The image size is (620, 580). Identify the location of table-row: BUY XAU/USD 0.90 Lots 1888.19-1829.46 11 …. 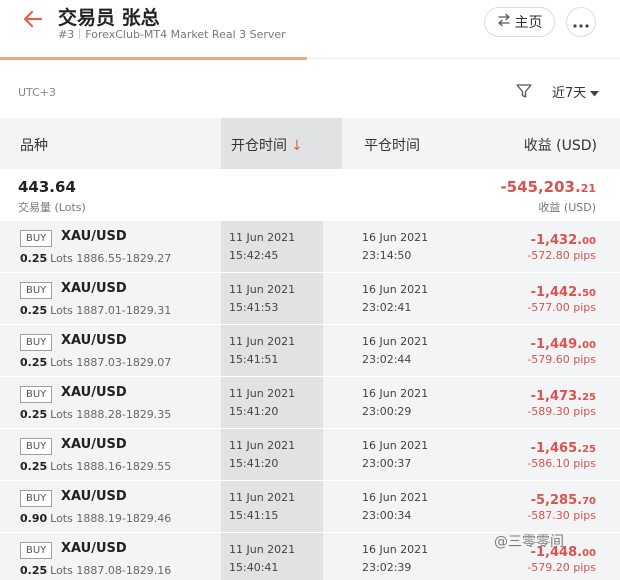
(310, 506).